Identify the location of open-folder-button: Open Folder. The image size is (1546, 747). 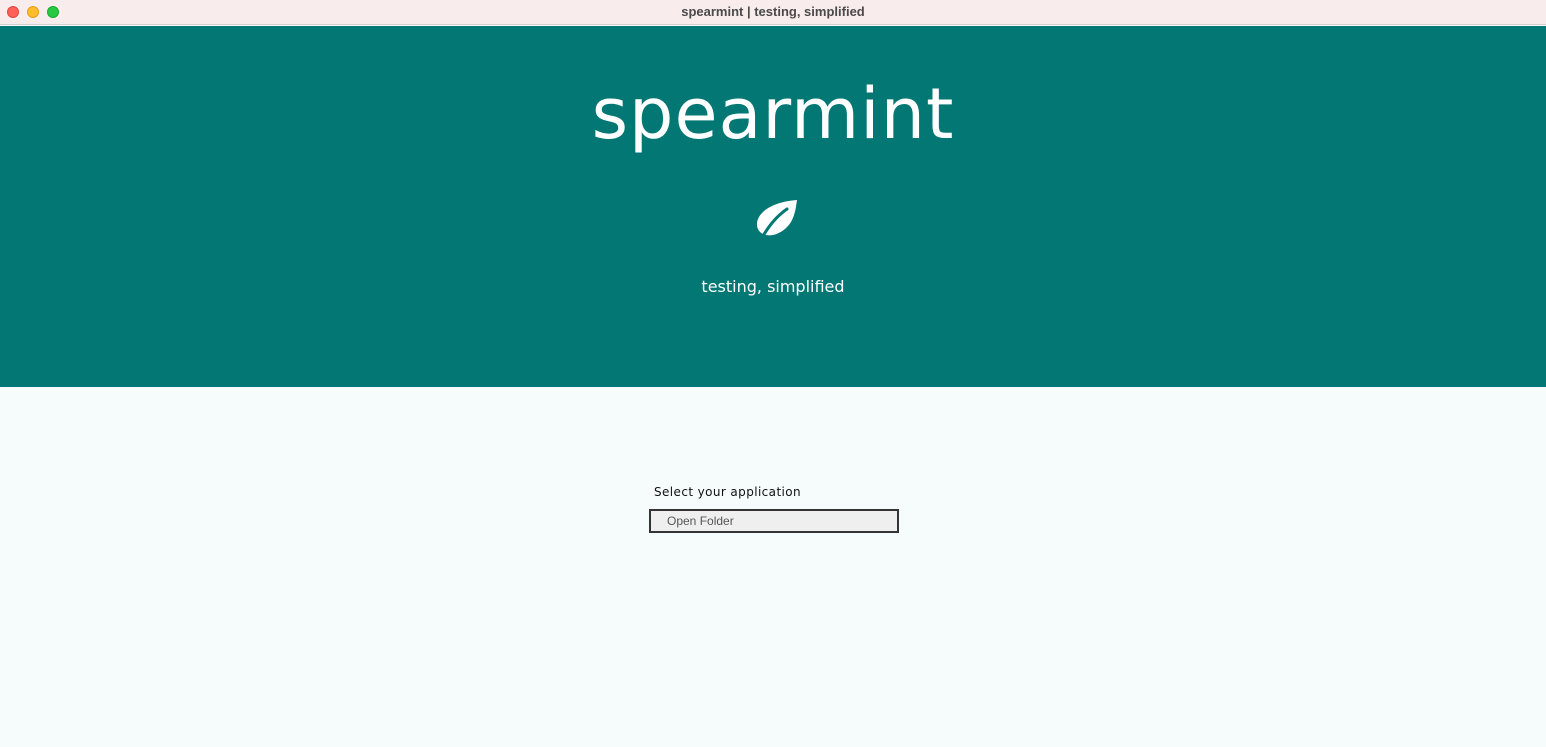
(774, 521).